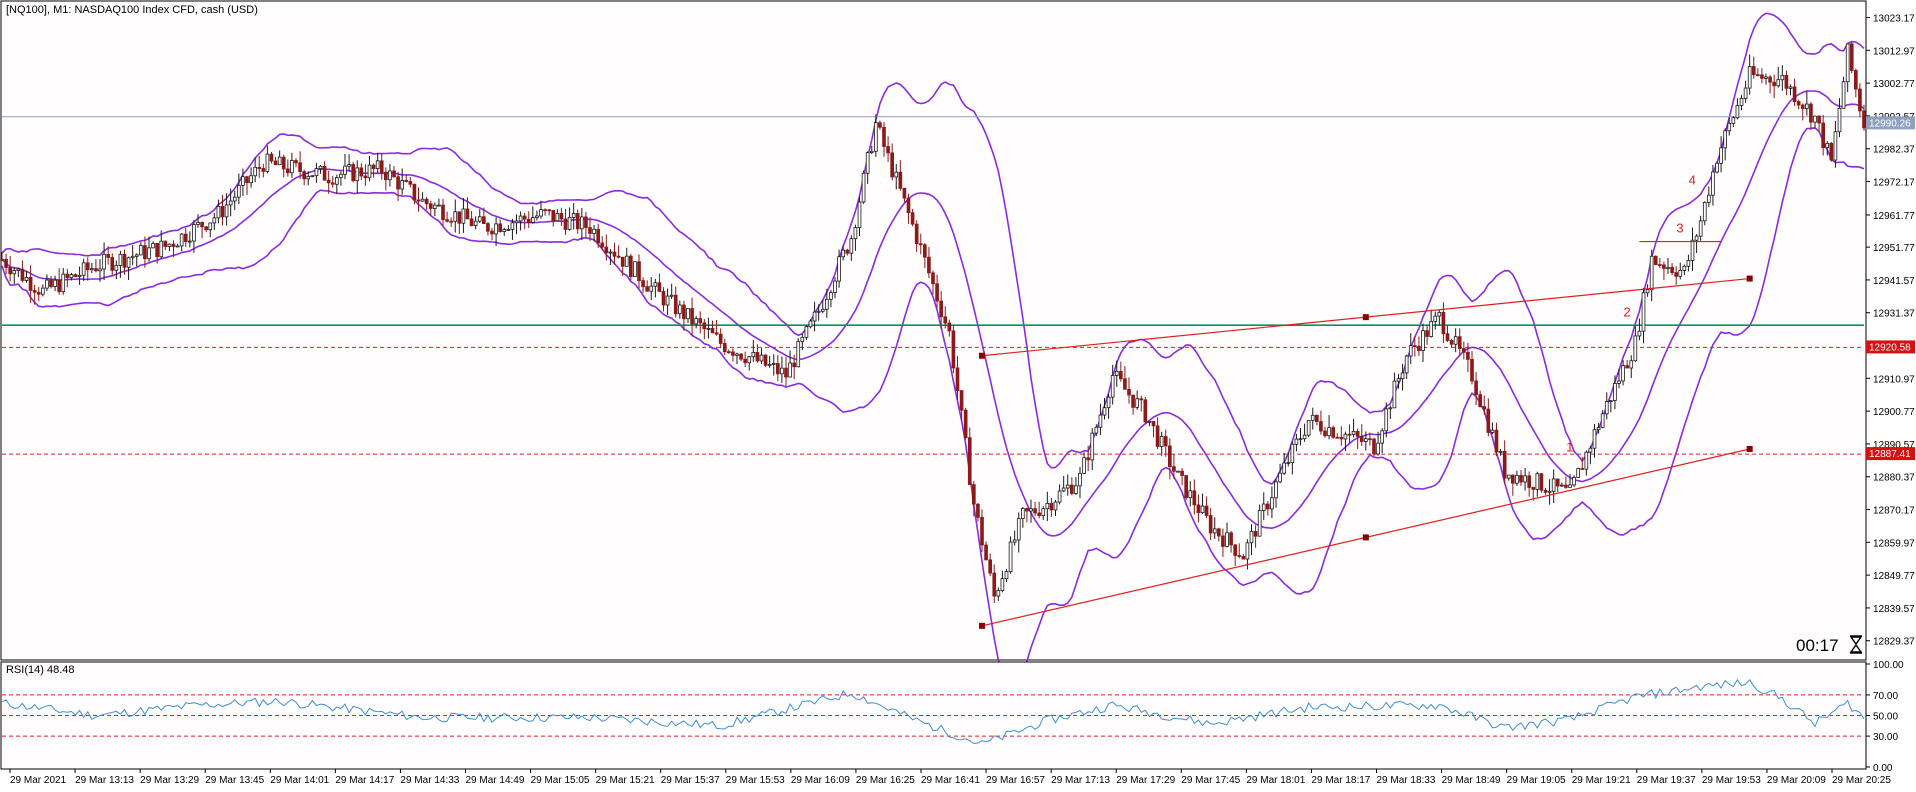 This screenshot has width=1916, height=792. Describe the element at coordinates (950, 780) in the screenshot. I see `time-tick-label: 29 Mar 16:41` at that location.